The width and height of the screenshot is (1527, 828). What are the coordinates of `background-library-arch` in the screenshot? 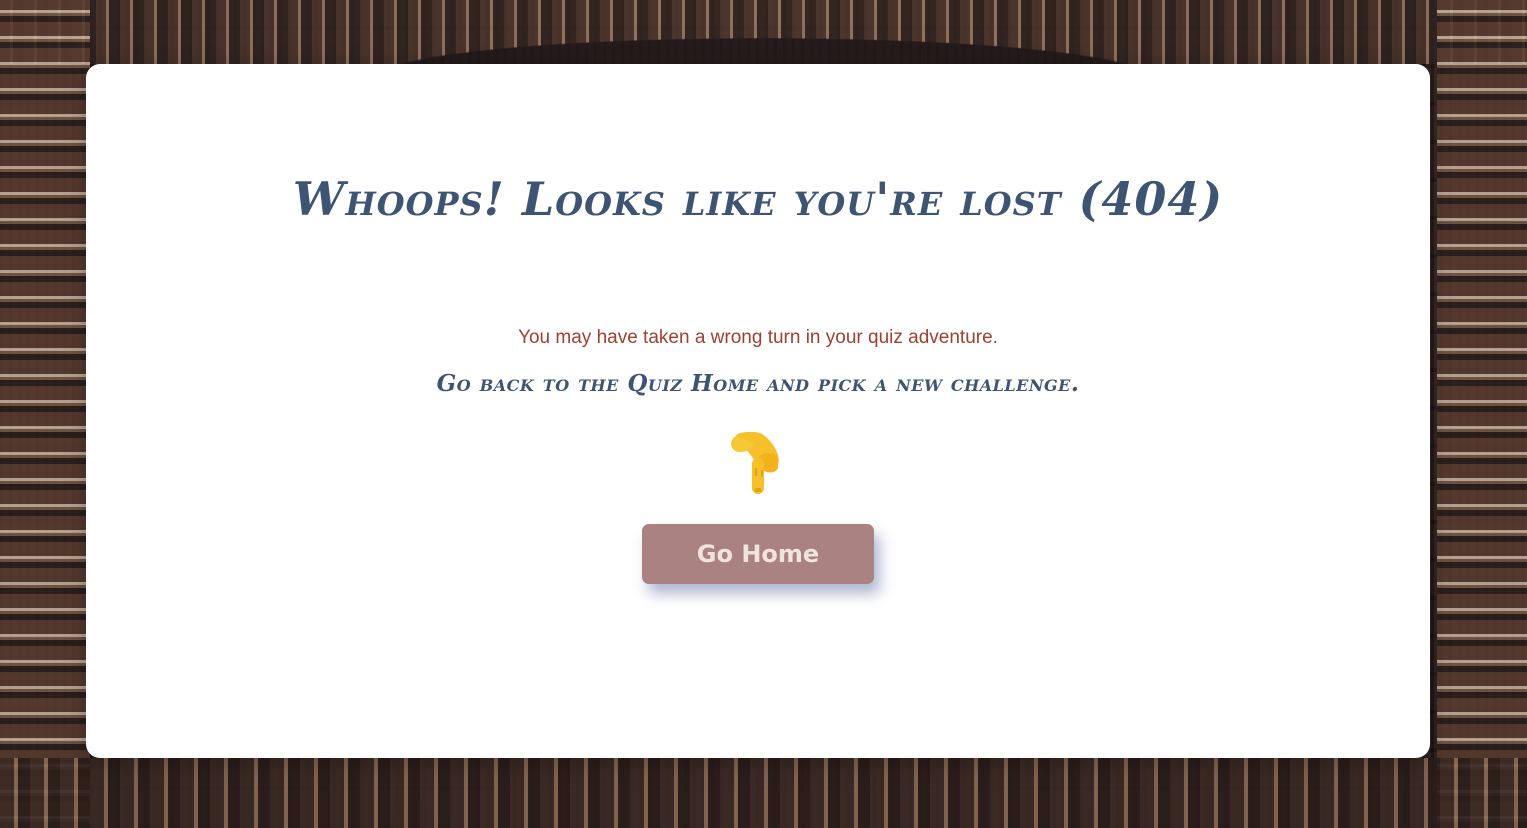 It's located at (763, 32).